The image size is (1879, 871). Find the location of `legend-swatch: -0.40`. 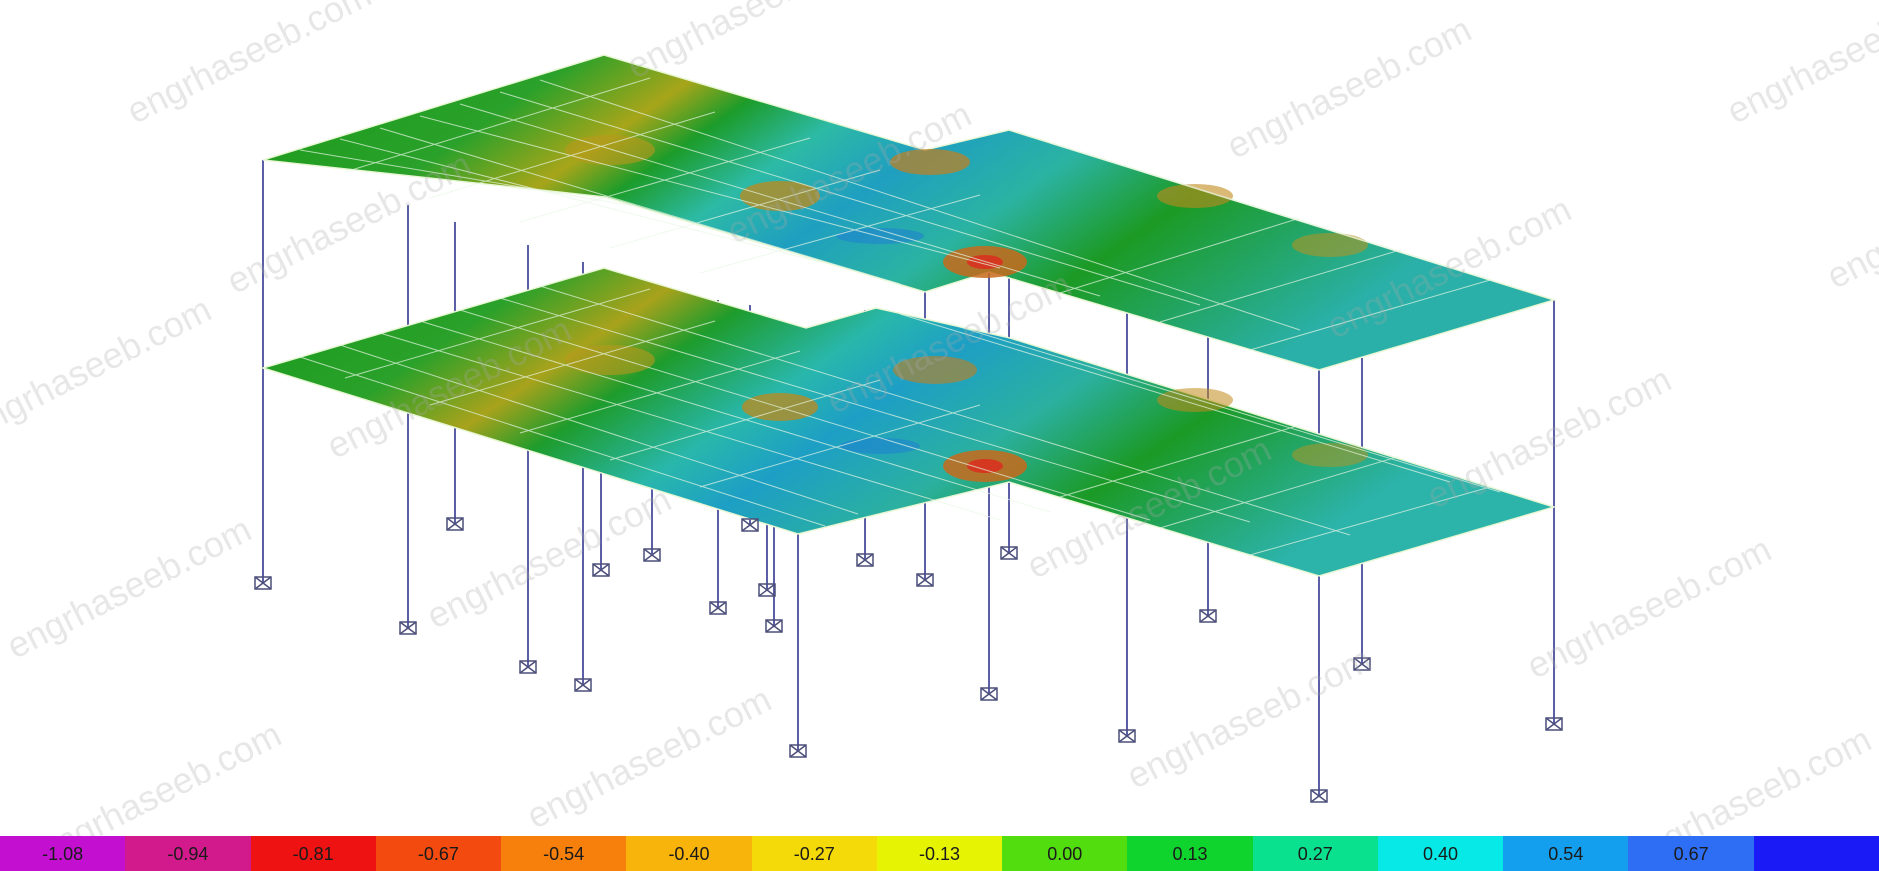

legend-swatch: -0.40 is located at coordinates (689, 853).